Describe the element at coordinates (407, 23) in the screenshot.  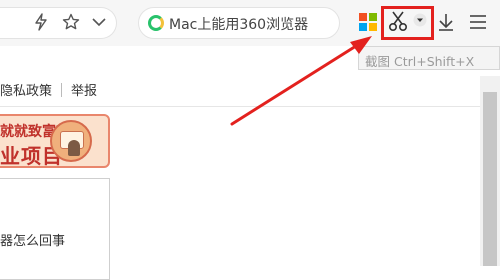
I see `highlight-box` at that location.